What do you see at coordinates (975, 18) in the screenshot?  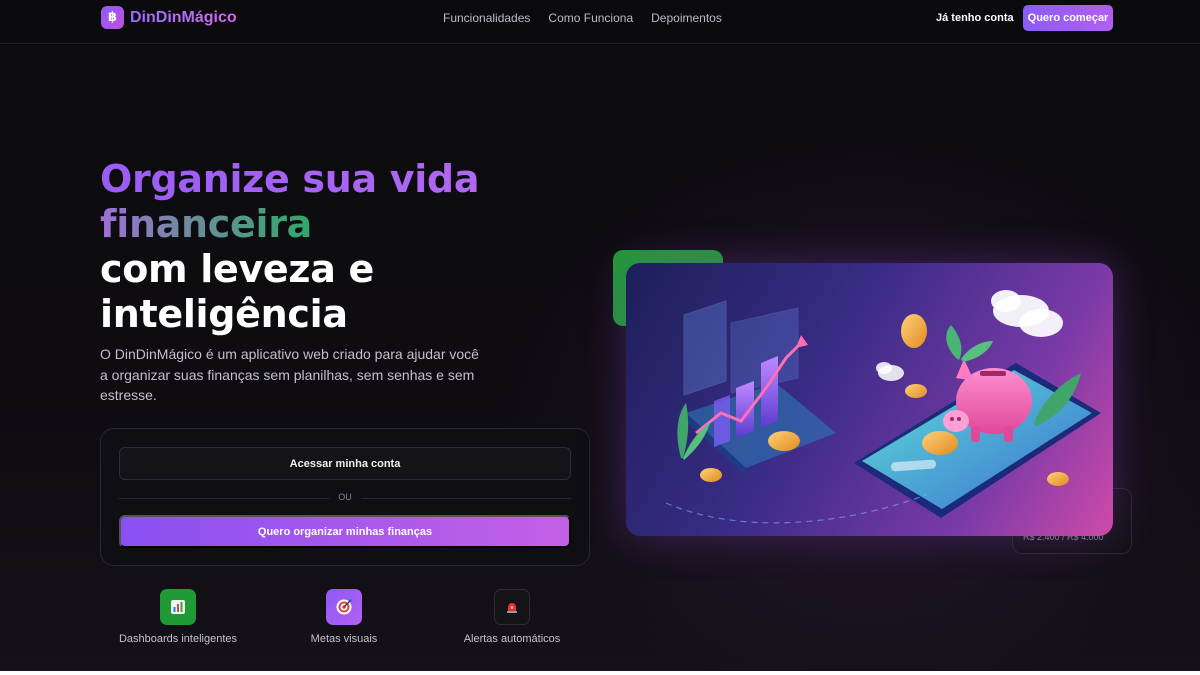 I see `login-link: Já tenho conta` at bounding box center [975, 18].